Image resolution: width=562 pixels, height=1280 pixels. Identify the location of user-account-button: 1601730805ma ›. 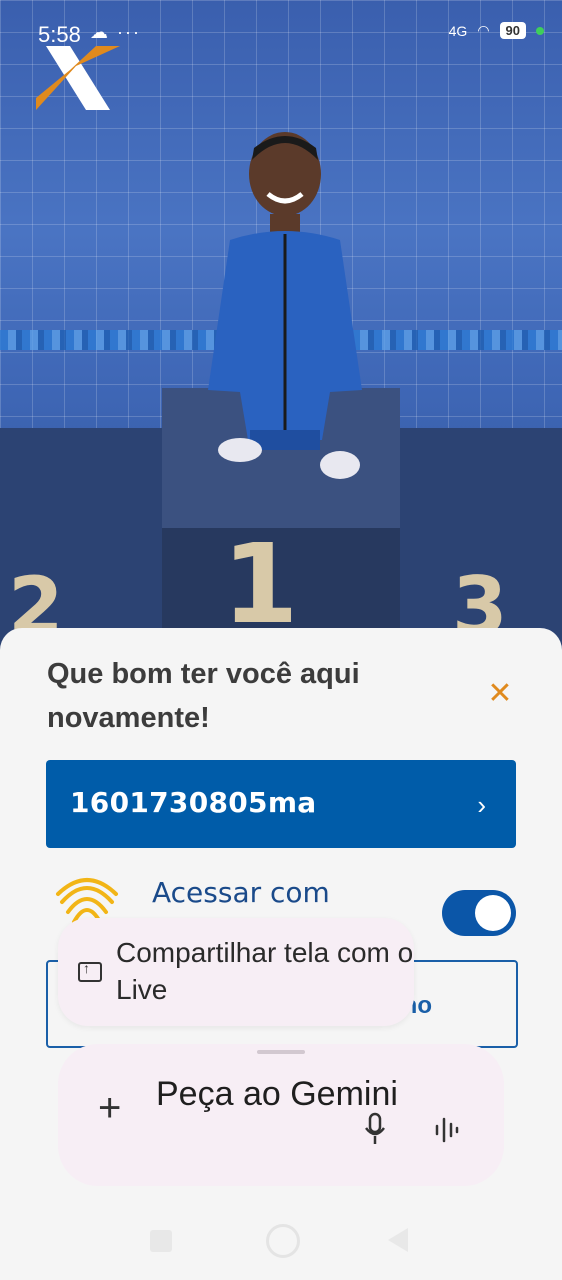
(281, 804).